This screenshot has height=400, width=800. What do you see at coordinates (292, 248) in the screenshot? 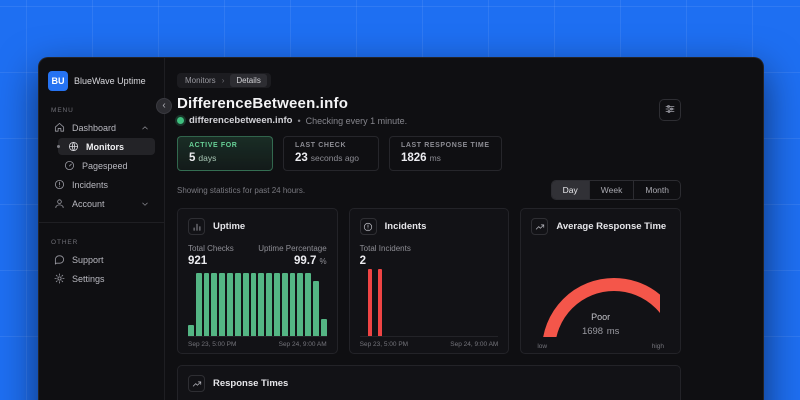
I see `metric-label: Uptime Percentage` at bounding box center [292, 248].